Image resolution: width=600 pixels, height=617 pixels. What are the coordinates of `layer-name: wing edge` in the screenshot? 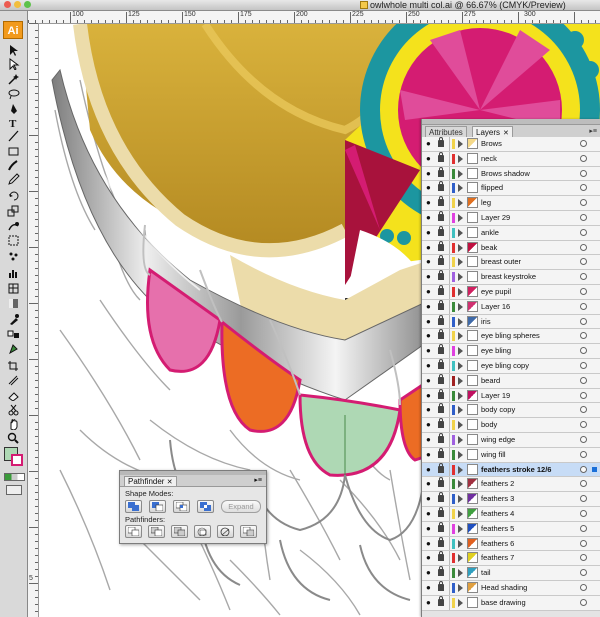 It's located at (498, 440).